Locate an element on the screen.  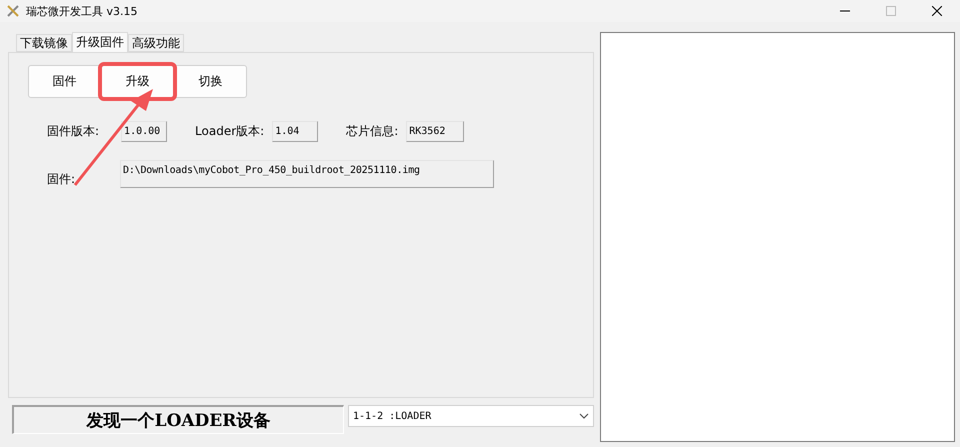
toolbar-button: 切换 is located at coordinates (210, 81).